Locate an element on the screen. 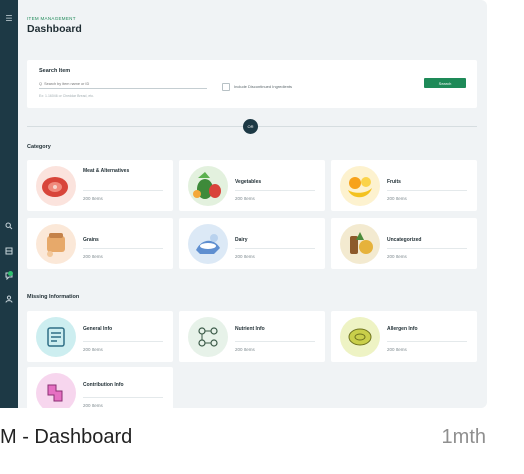 The width and height of the screenshot is (524, 474). card-title: Meat & Alternatives is located at coordinates (106, 171).